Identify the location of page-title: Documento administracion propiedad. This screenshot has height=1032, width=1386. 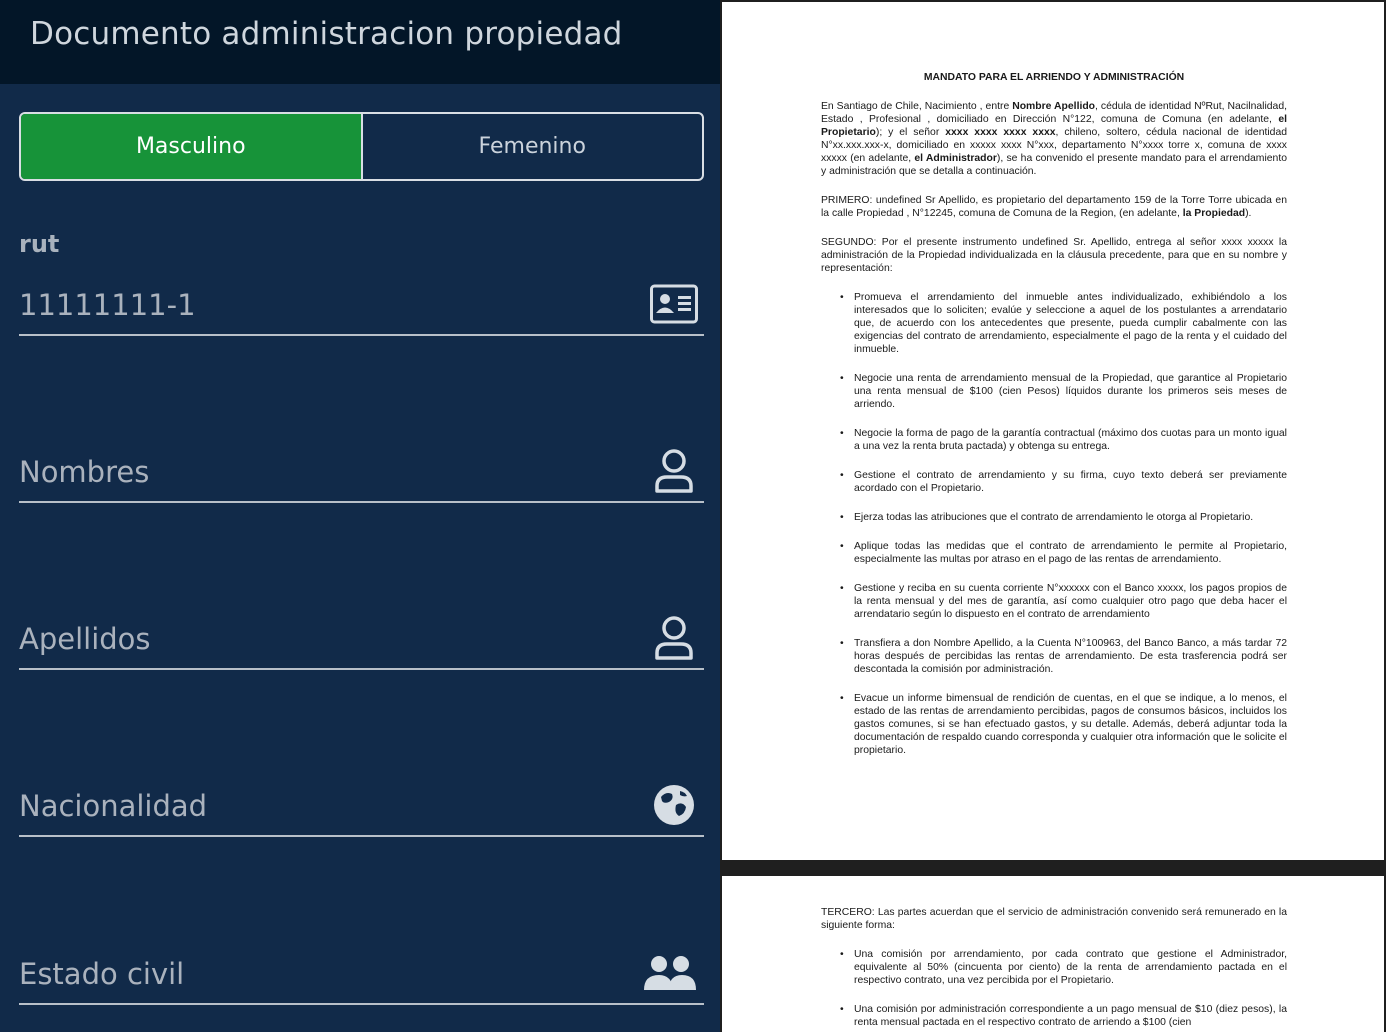
(326, 34).